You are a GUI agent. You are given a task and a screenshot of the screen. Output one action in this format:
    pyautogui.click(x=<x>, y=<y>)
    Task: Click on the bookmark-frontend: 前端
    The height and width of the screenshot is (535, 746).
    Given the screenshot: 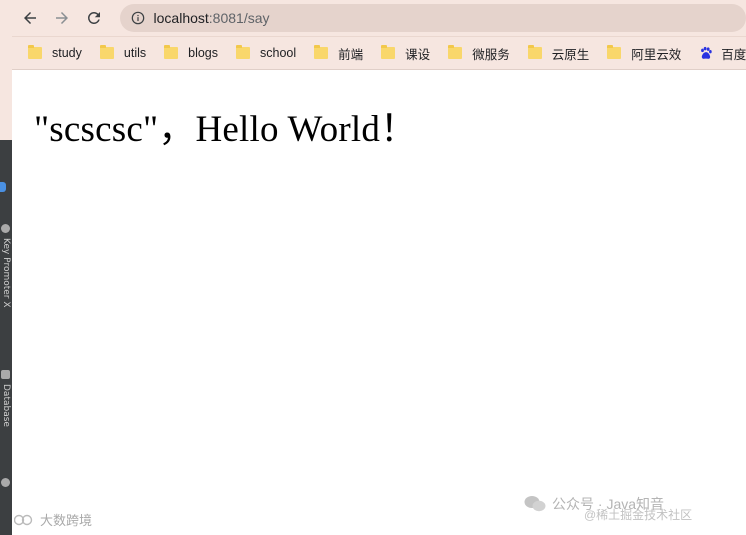 What is the action you would take?
    pyautogui.click(x=339, y=53)
    